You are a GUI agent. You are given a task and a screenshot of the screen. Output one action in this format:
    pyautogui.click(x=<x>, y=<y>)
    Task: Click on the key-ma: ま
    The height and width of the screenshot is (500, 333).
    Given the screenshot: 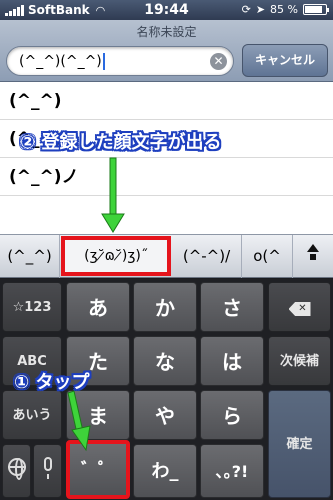 What is the action you would take?
    pyautogui.click(x=98, y=415)
    